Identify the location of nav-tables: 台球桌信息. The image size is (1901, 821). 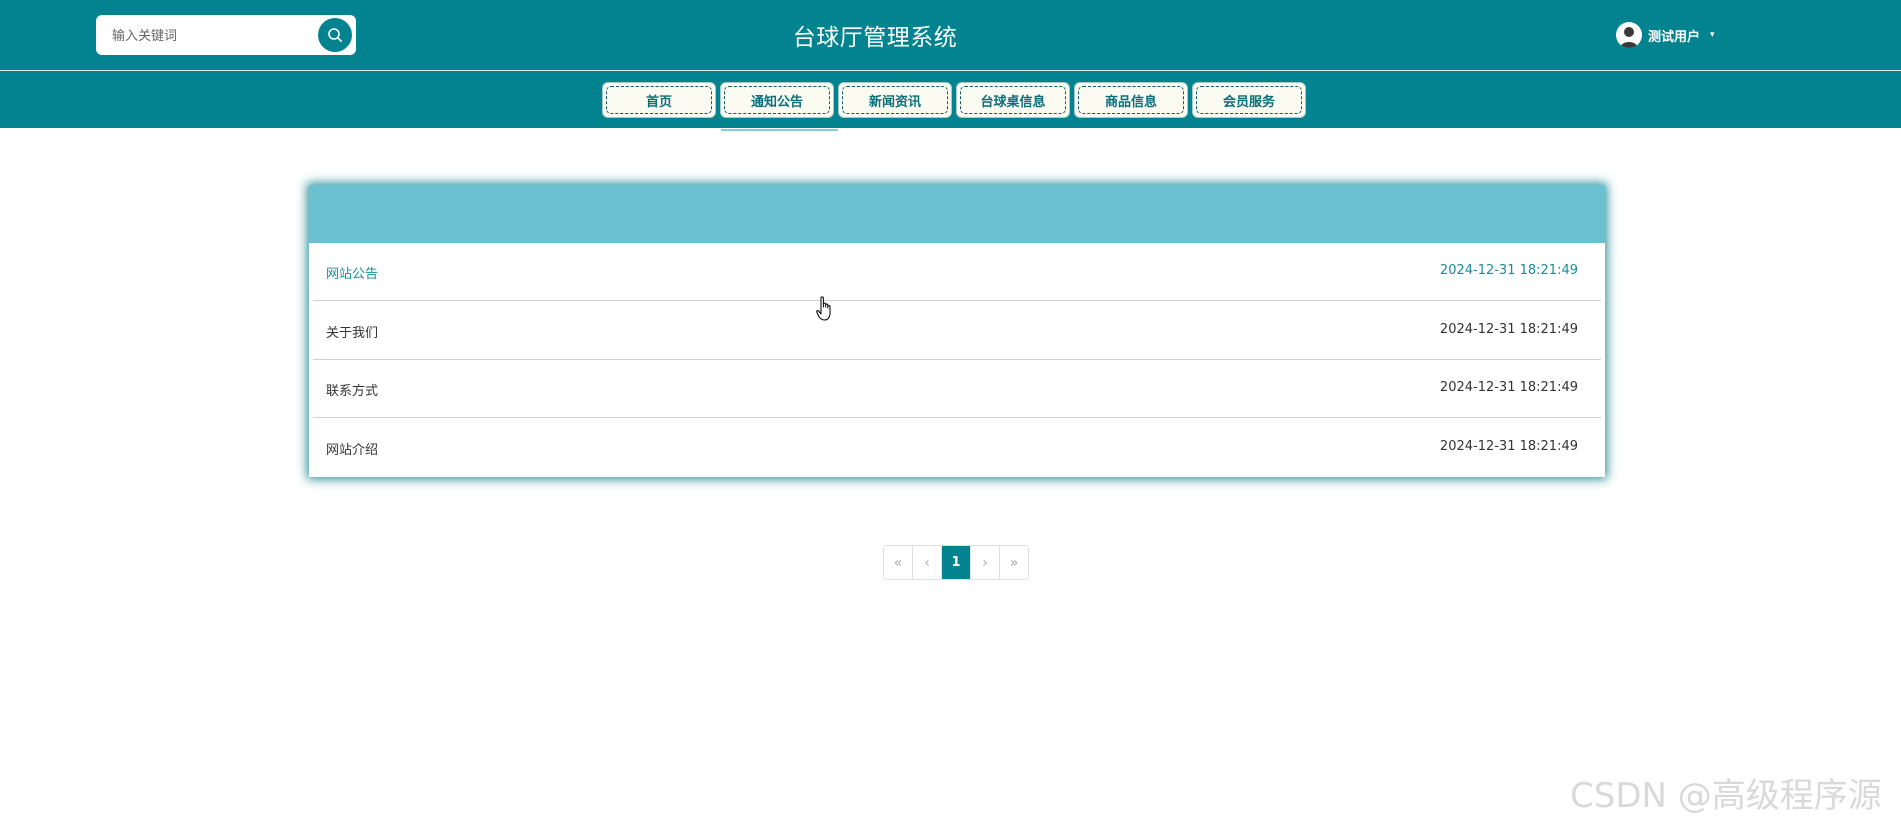
(1013, 100).